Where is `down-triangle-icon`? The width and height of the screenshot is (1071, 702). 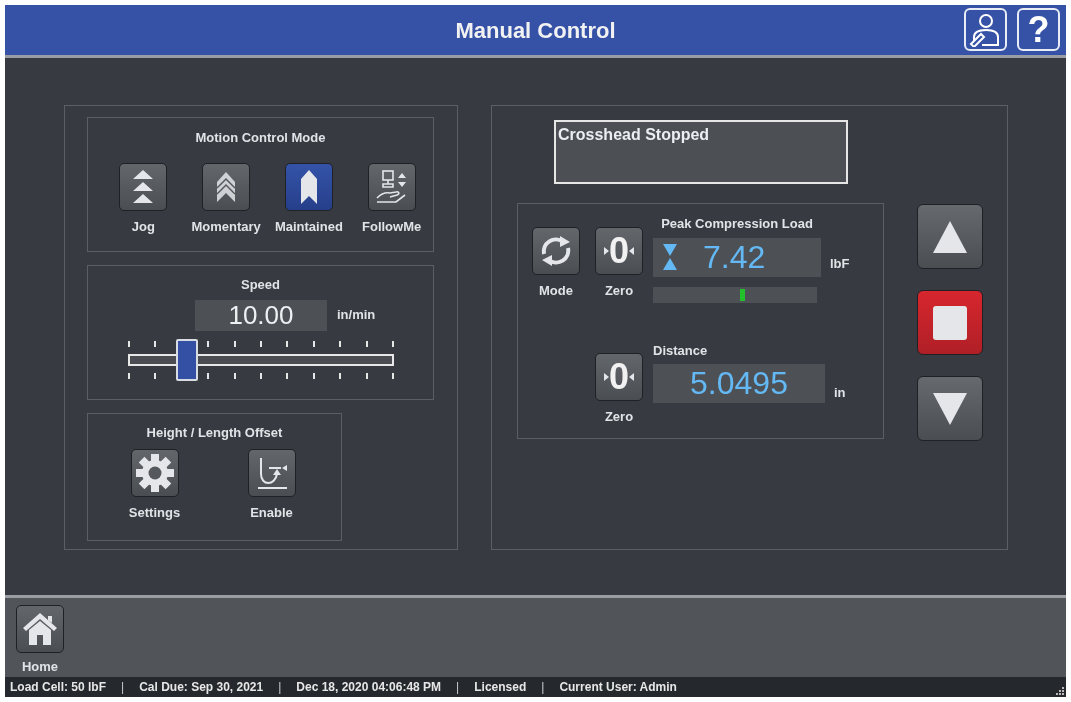 down-triangle-icon is located at coordinates (950, 408).